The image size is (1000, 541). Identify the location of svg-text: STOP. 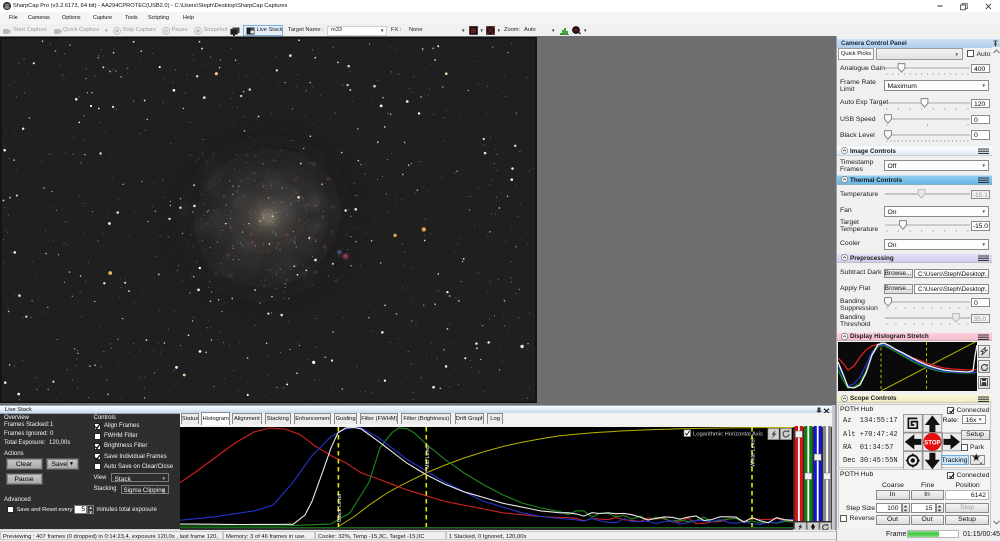
(932, 443).